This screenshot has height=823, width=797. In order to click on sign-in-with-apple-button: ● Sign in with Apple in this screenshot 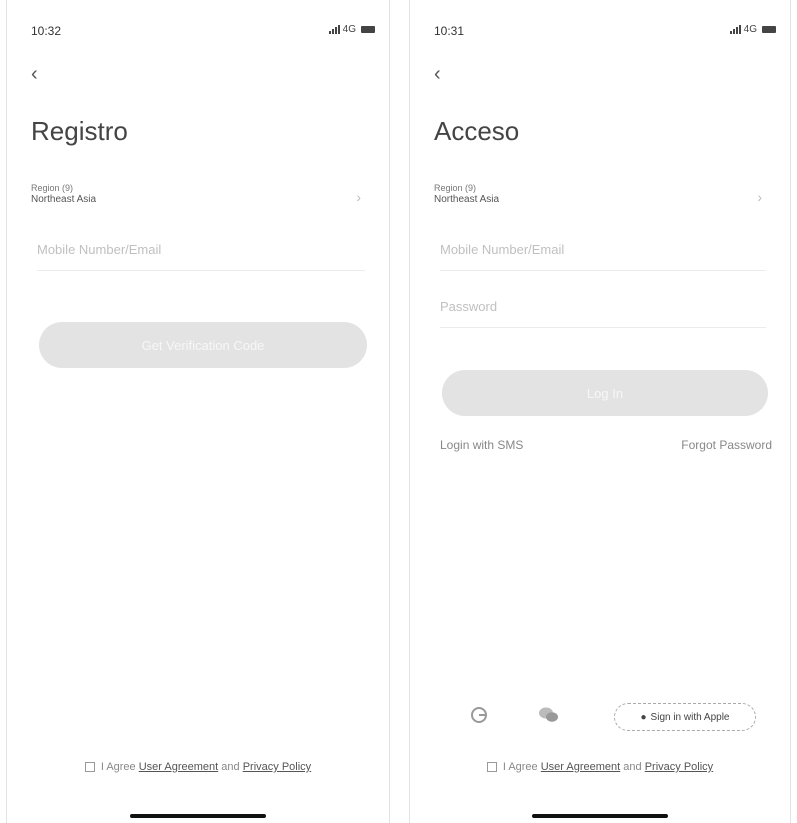, I will do `click(685, 717)`.